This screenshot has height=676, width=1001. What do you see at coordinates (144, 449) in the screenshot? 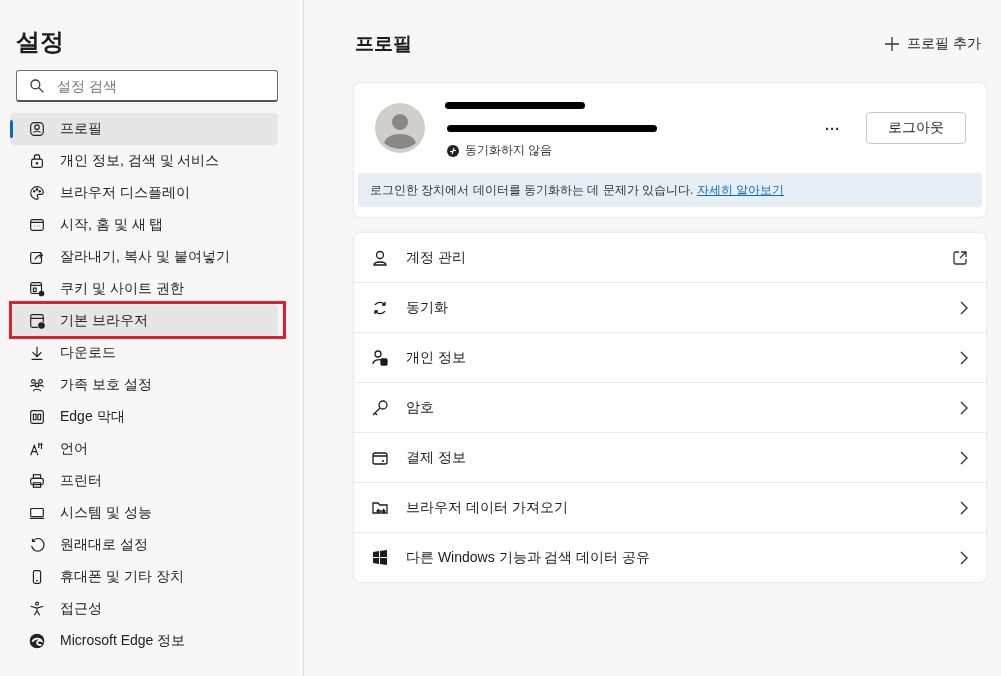
I see `sidebar-item: 언어` at bounding box center [144, 449].